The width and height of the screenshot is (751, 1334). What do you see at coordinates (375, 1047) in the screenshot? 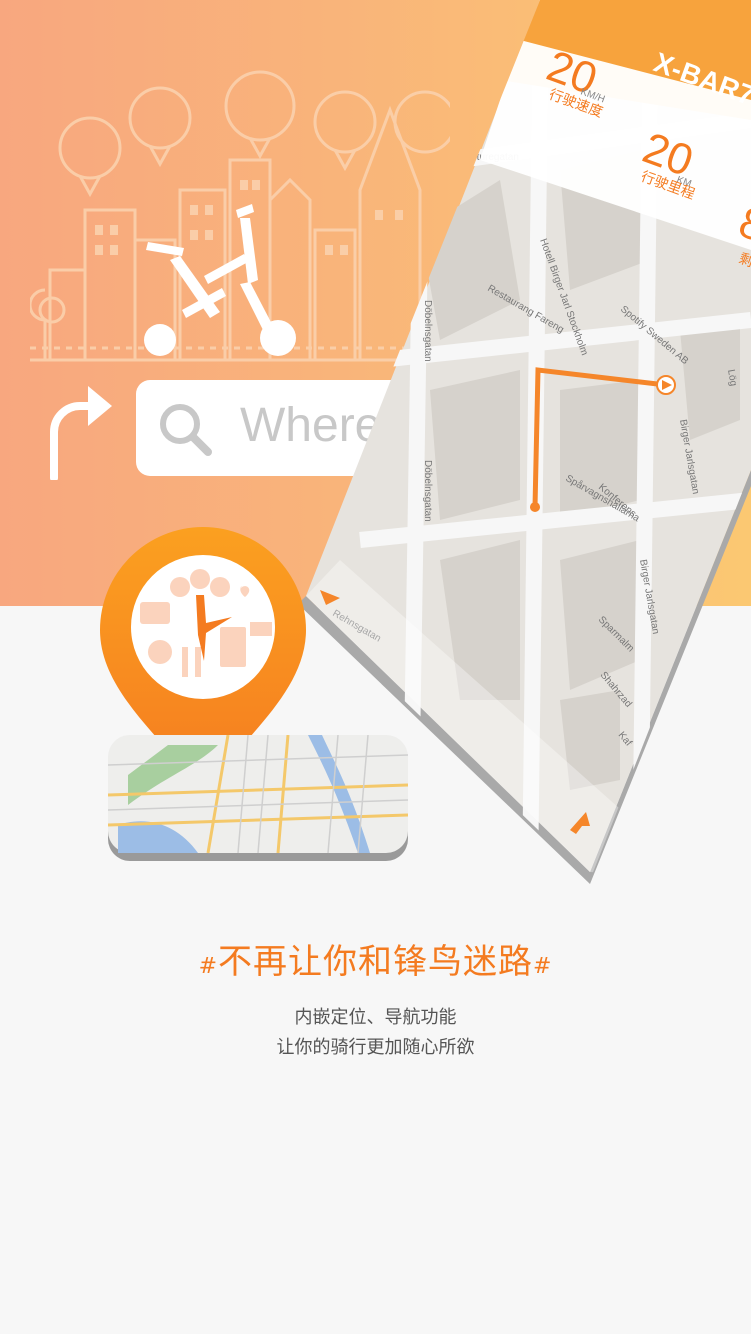
I see `subtitle-line-2: 让你的骑行更加随心所欲` at bounding box center [375, 1047].